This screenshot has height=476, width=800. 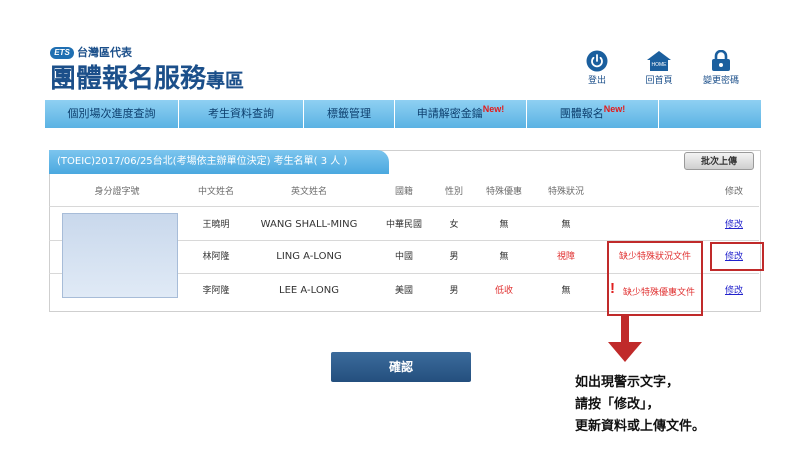 What do you see at coordinates (404, 257) in the screenshot?
I see `row2-nation: 中國` at bounding box center [404, 257].